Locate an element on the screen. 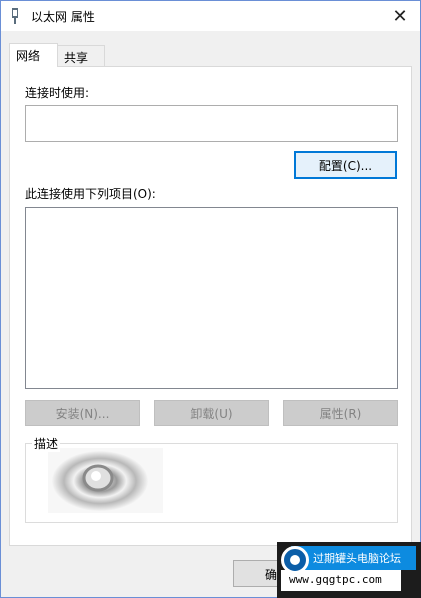 The width and height of the screenshot is (421, 598). watermark-url-text: www.gqgtpc.com is located at coordinates (335, 579).